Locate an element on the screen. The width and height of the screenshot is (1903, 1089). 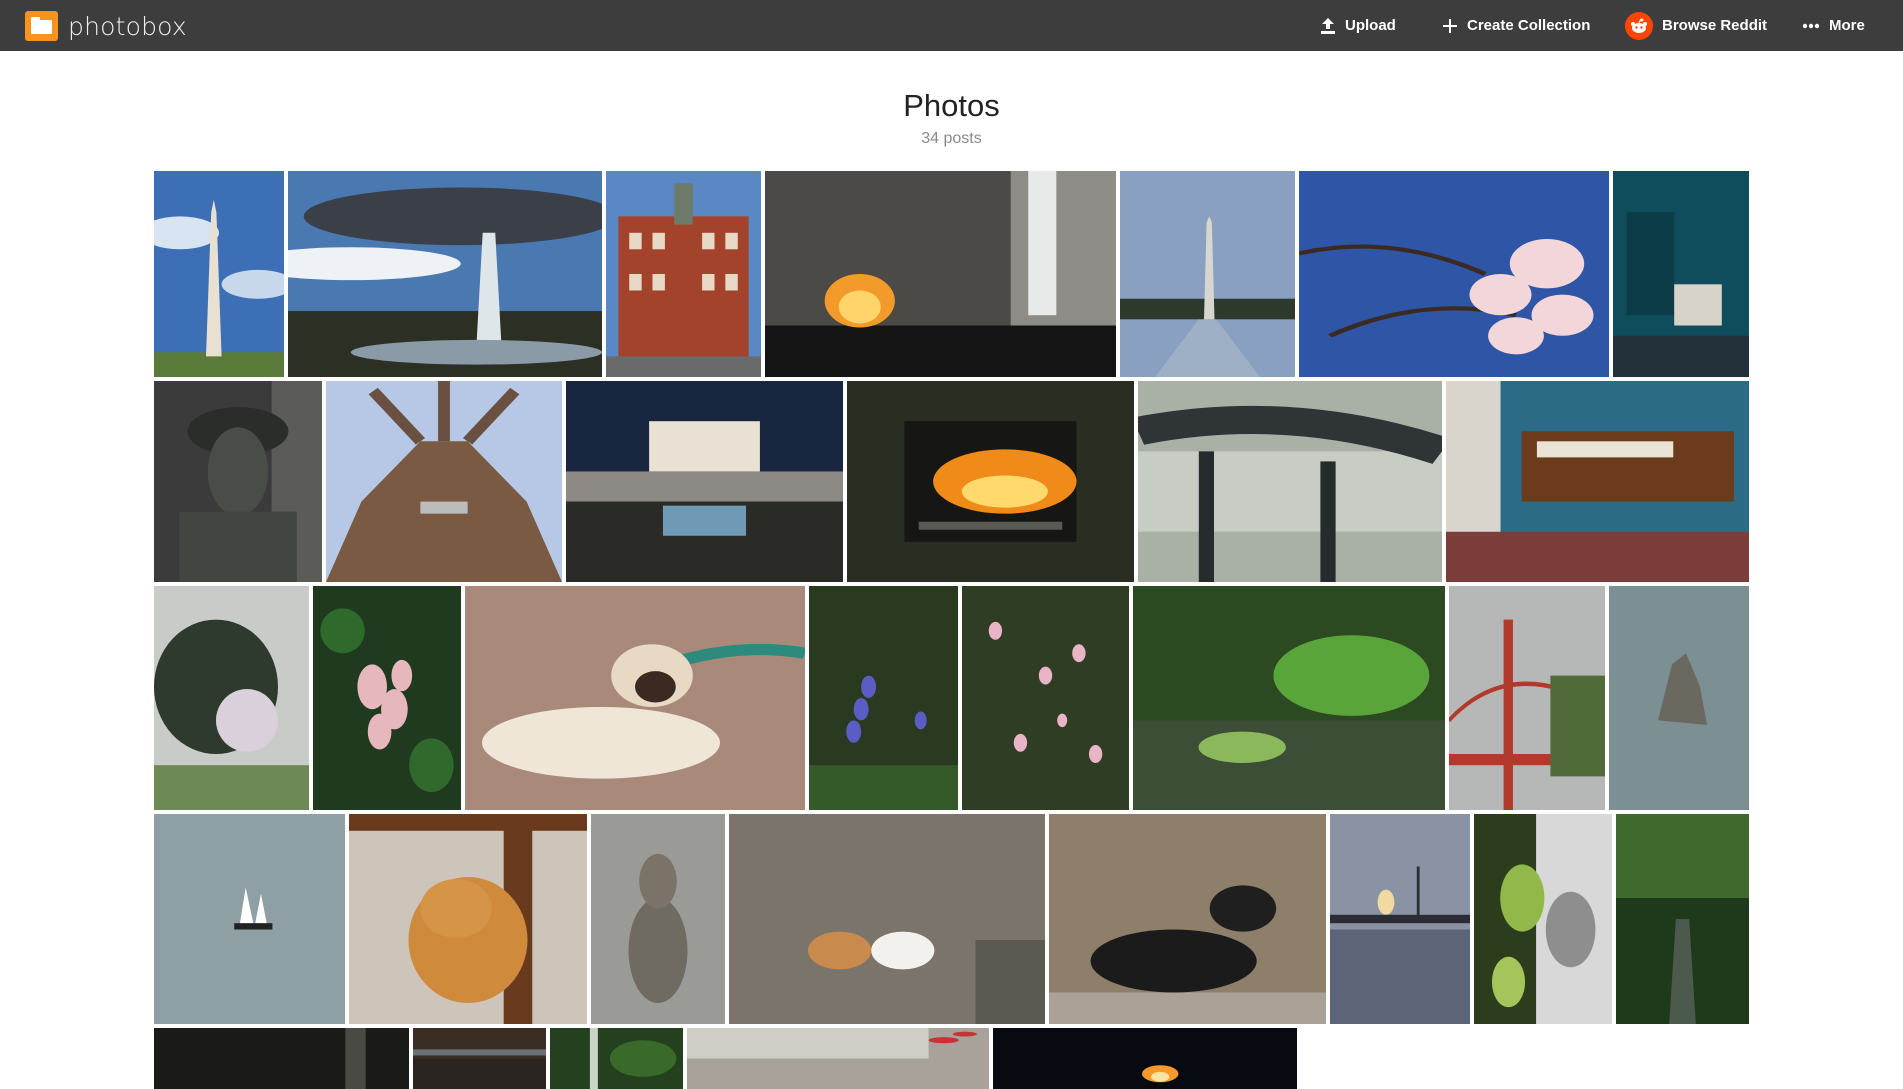
photo-tile-brick-building is located at coordinates (683, 274).